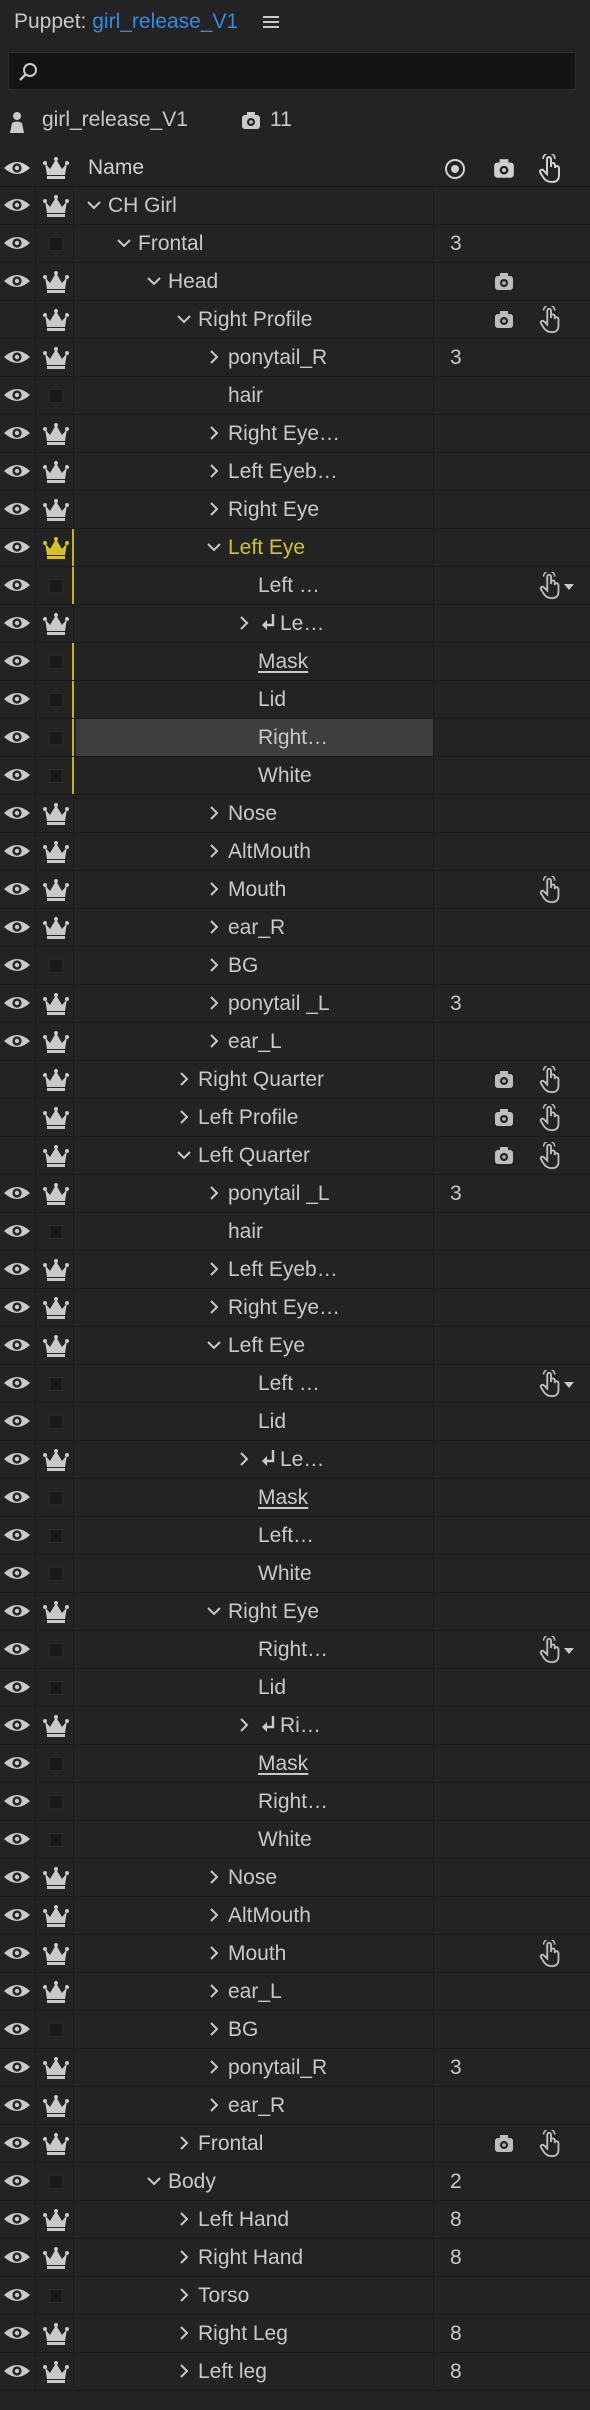 Image resolution: width=590 pixels, height=2410 pixels. I want to click on layer-row: Right Leg 8, so click(295, 2334).